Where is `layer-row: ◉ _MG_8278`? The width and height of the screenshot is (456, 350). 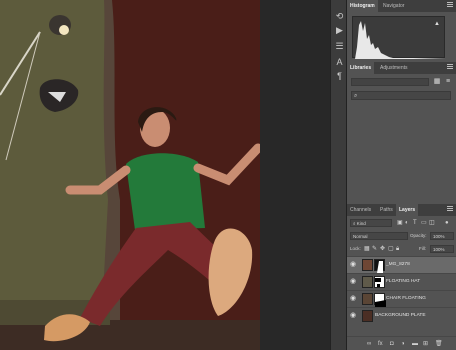
layer-row: ◉ _MG_8278 is located at coordinates (401, 264).